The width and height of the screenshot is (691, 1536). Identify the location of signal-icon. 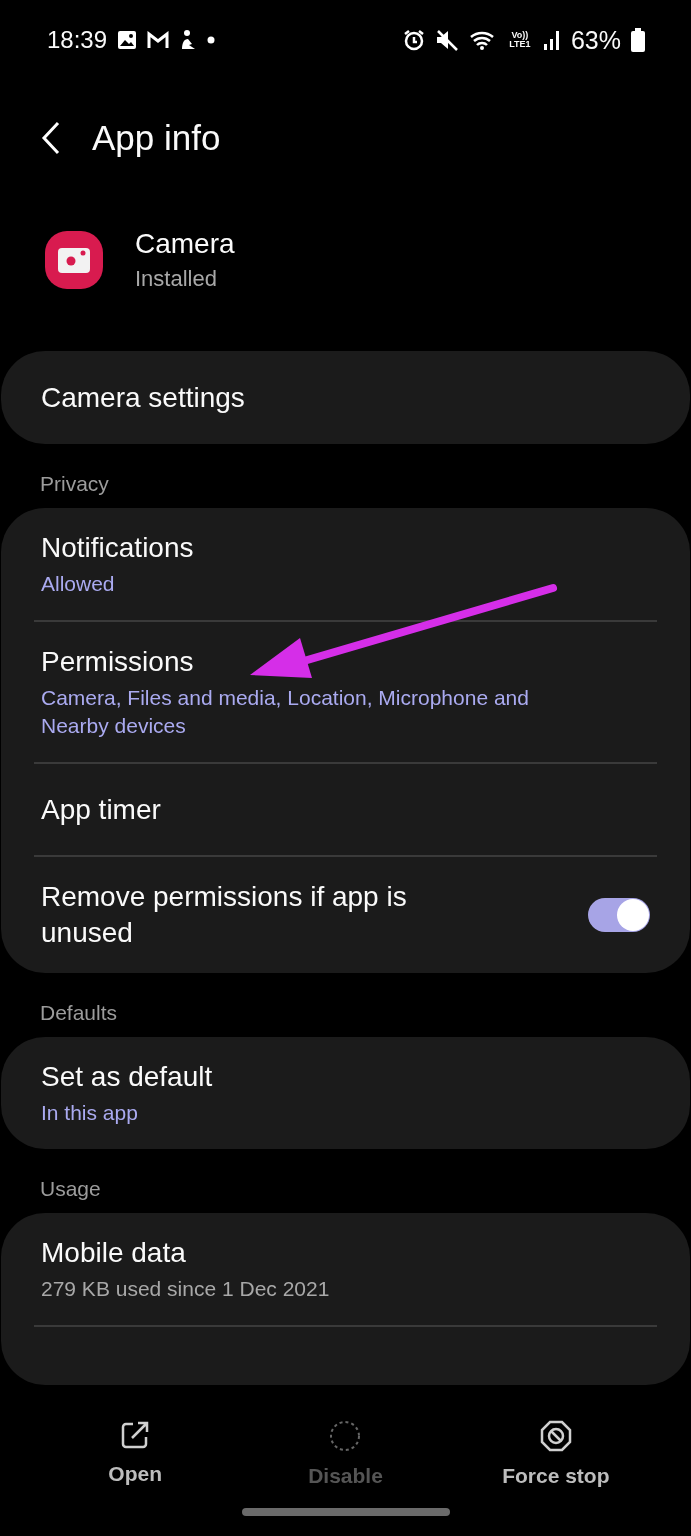
(551, 40).